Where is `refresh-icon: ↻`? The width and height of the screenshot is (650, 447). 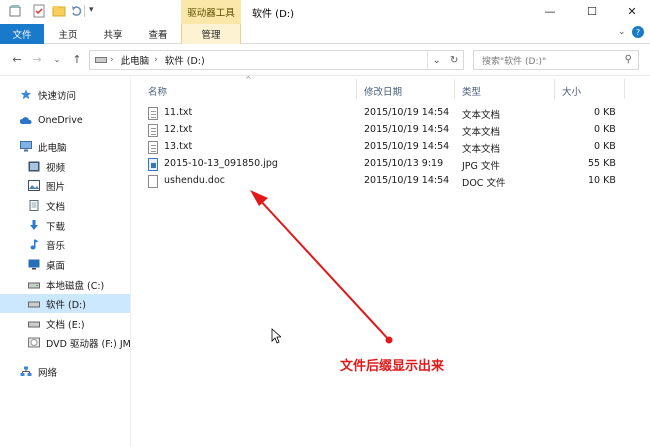 refresh-icon: ↻ is located at coordinates (454, 60).